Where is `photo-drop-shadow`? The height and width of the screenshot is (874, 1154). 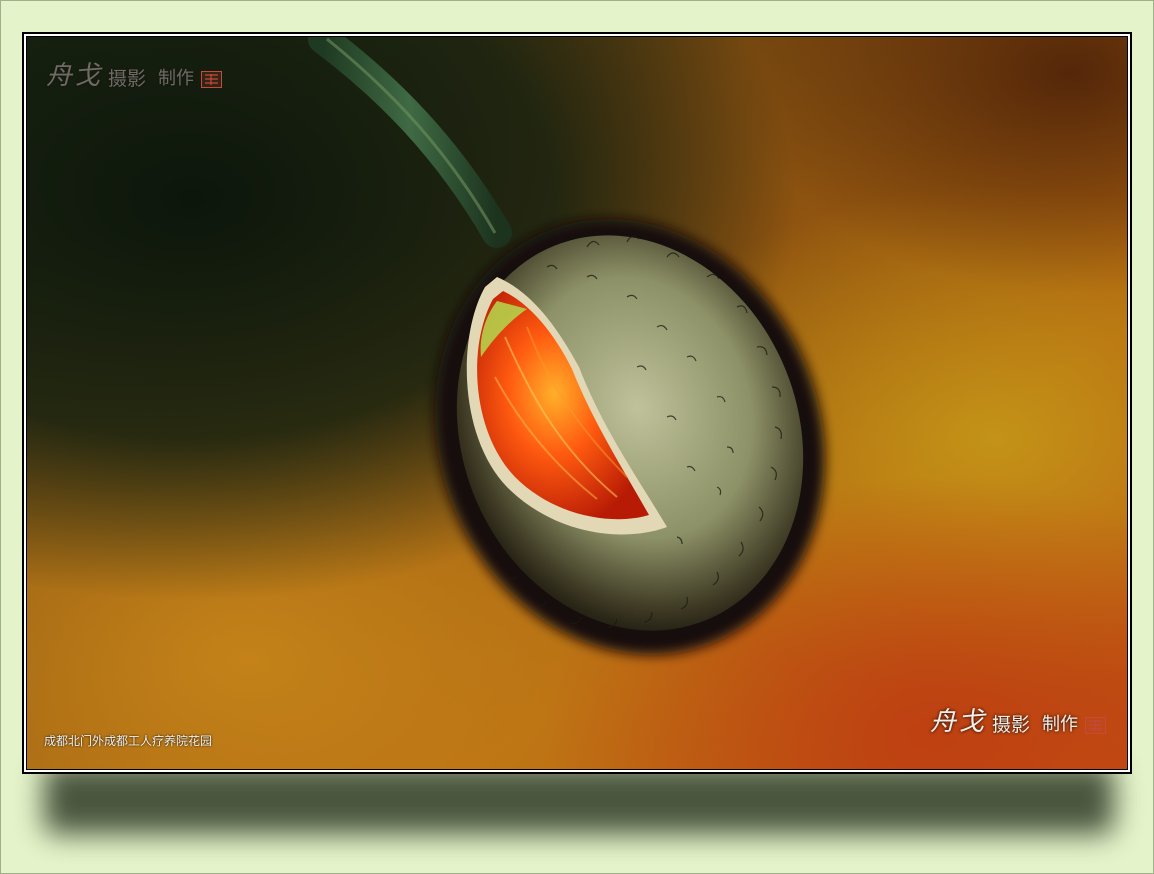
photo-drop-shadow is located at coordinates (579, 799).